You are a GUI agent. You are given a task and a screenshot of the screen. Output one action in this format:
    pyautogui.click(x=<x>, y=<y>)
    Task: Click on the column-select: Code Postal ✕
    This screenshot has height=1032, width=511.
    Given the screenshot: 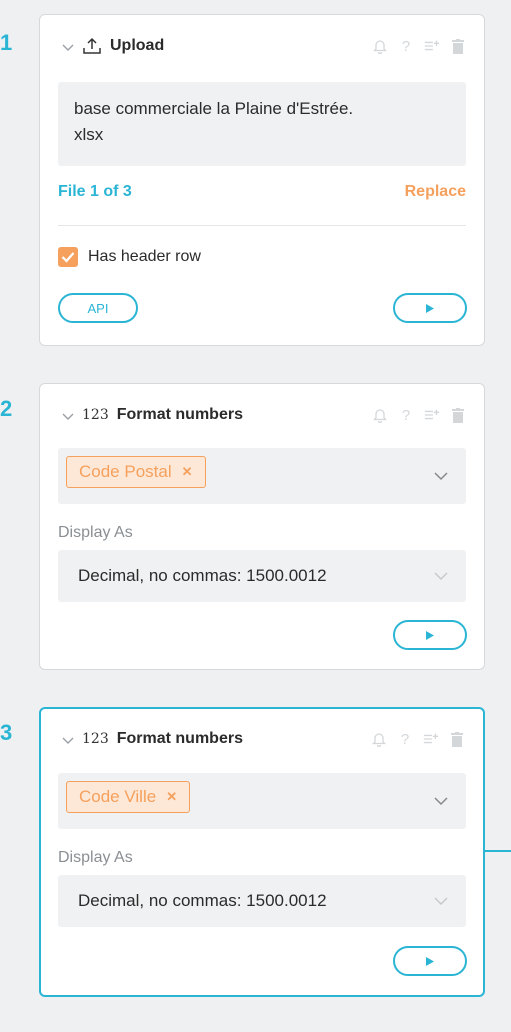 What is the action you would take?
    pyautogui.click(x=262, y=476)
    